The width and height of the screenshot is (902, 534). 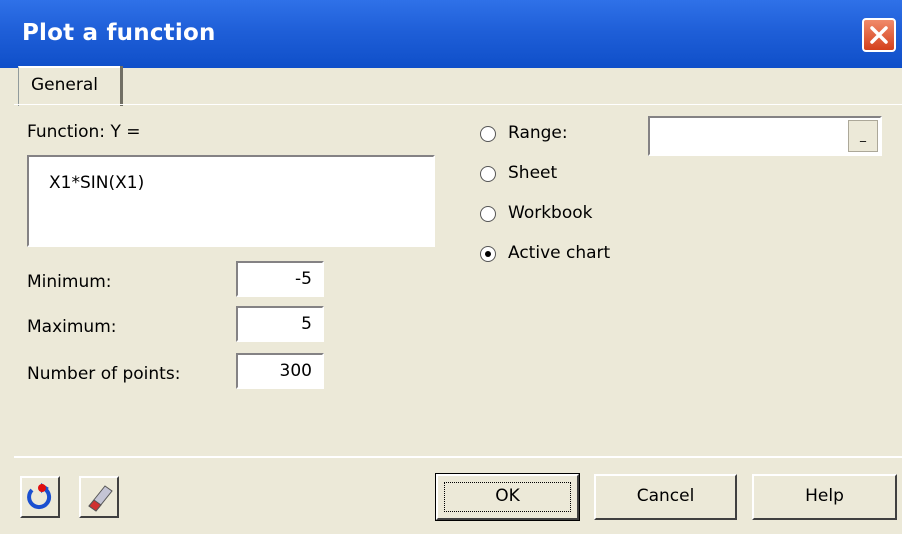 What do you see at coordinates (104, 374) in the screenshot?
I see `points-label: Number of points:` at bounding box center [104, 374].